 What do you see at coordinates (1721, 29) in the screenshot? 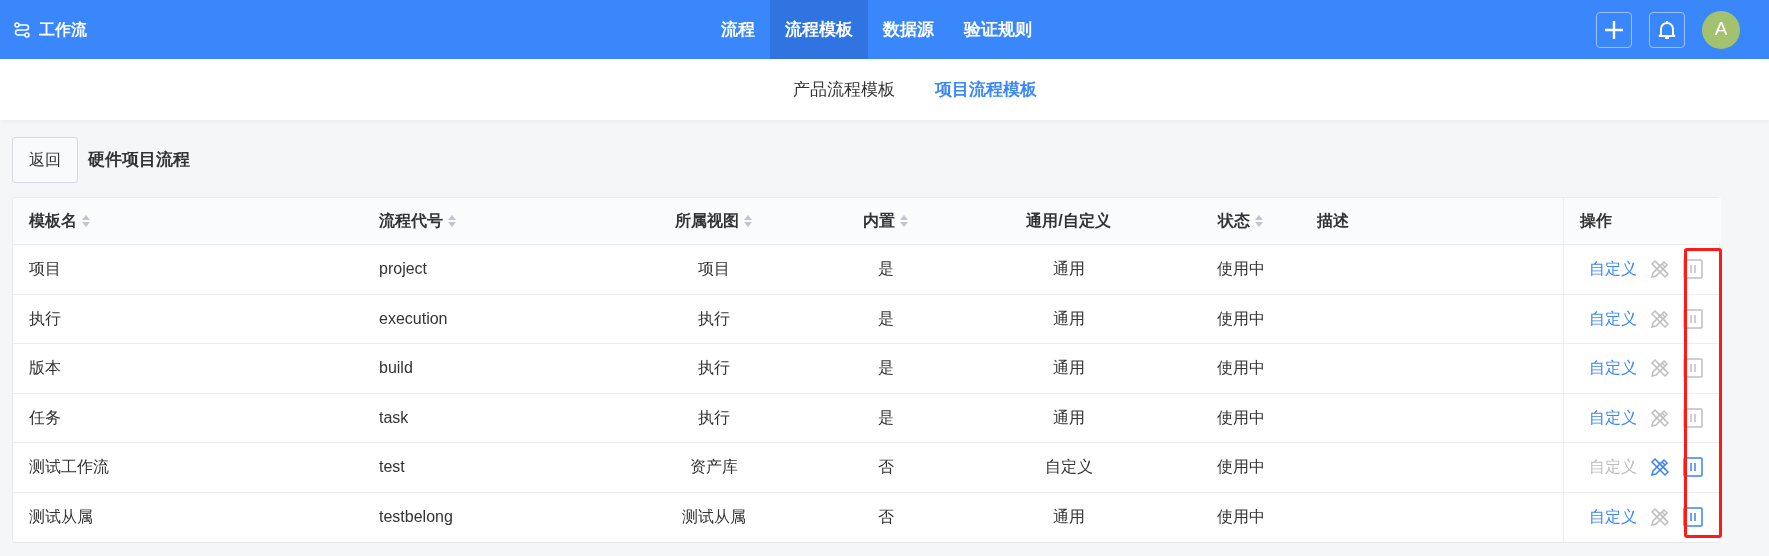
I see `user-avatar: A` at bounding box center [1721, 29].